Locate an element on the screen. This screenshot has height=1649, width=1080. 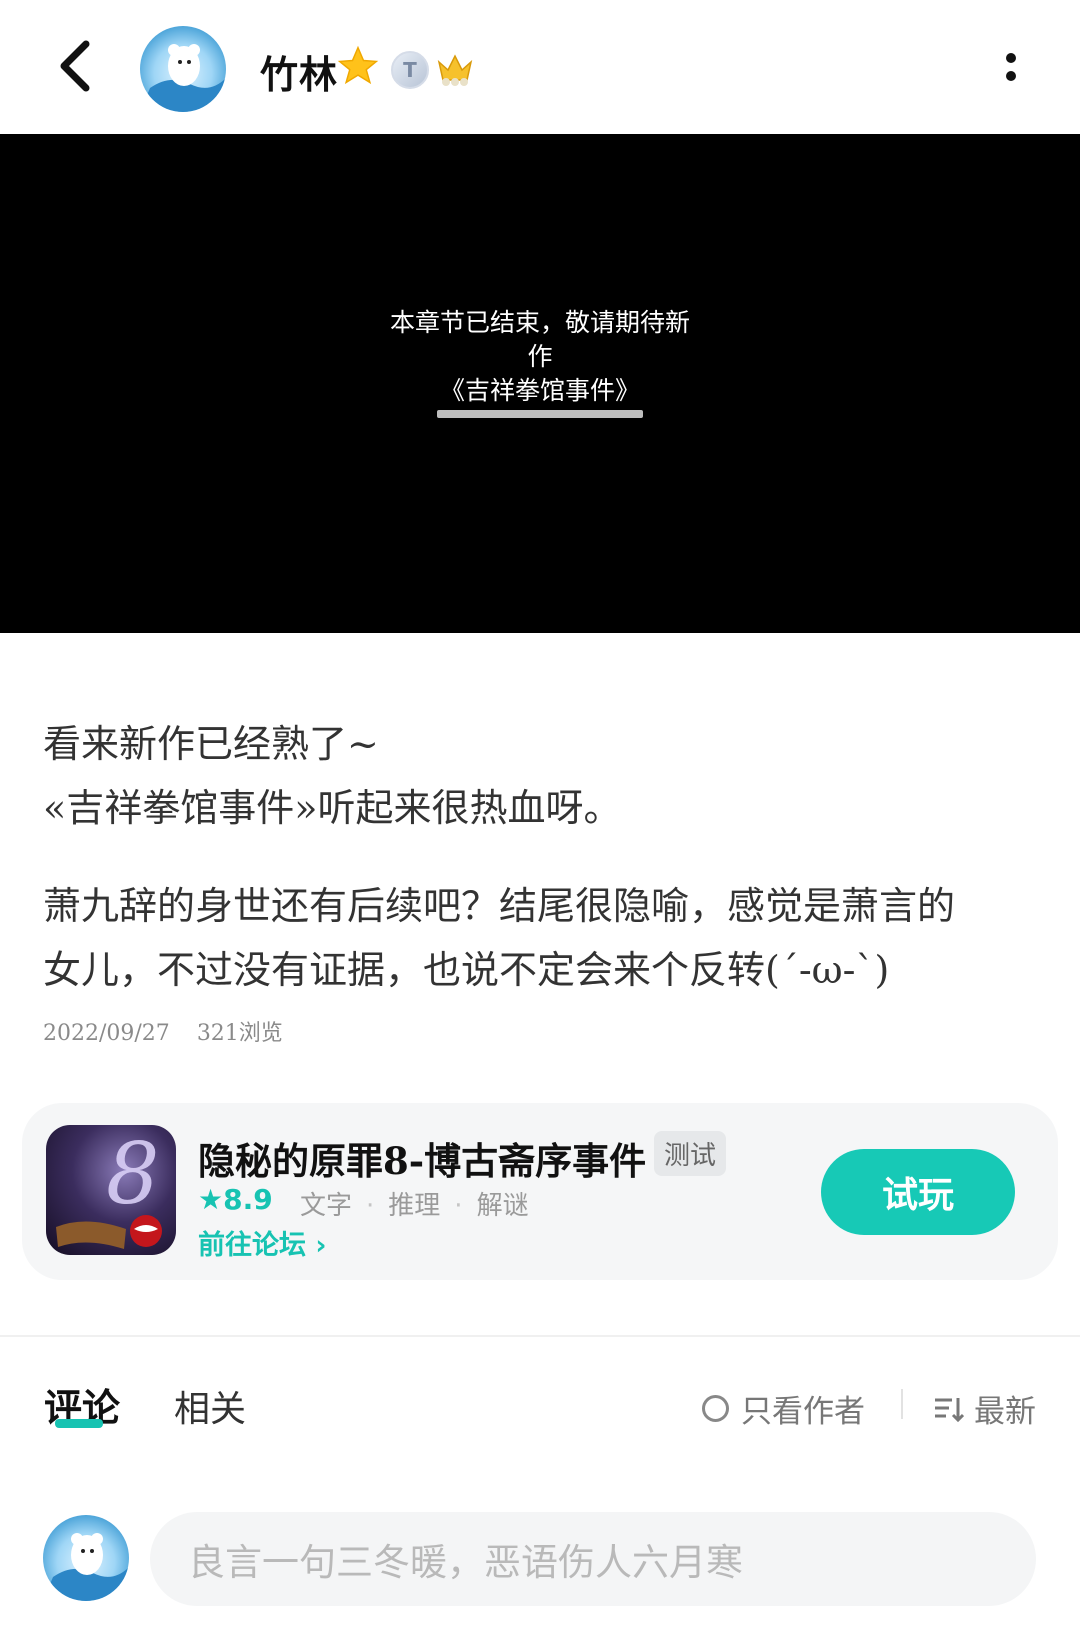
game-status-tag: 测试 is located at coordinates (690, 1153).